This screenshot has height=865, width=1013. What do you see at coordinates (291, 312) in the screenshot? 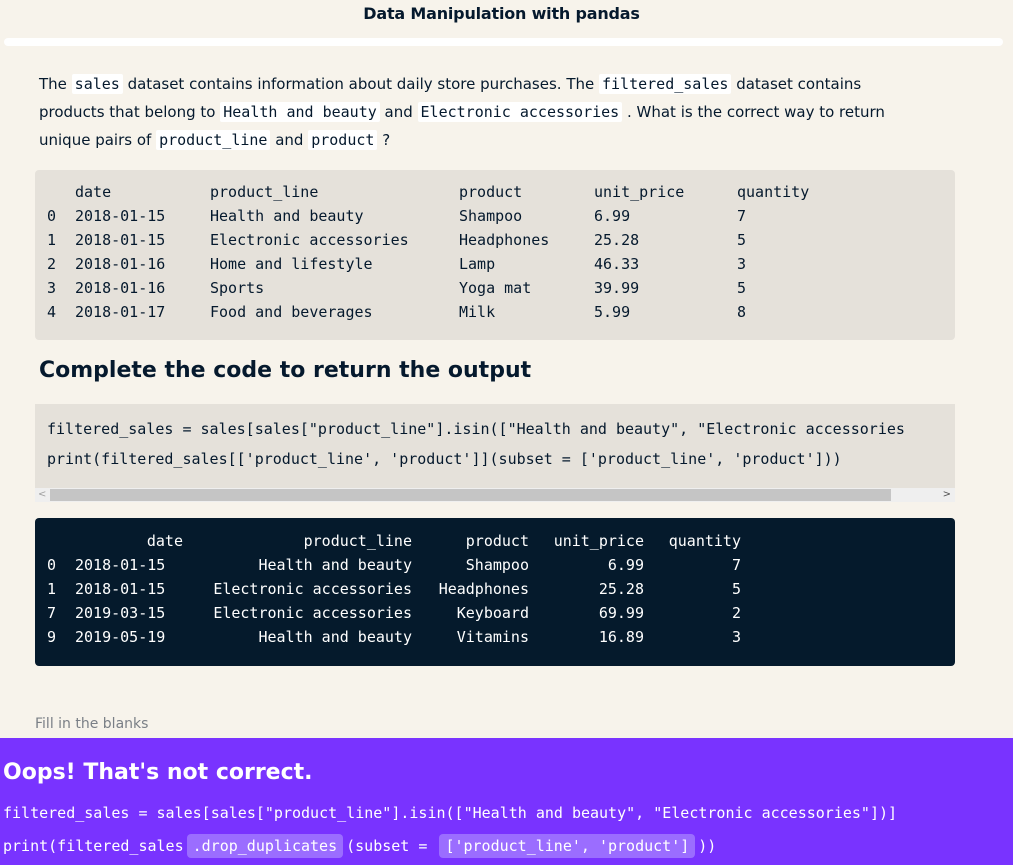
I see `cell-product-line: Food and beverages` at bounding box center [291, 312].